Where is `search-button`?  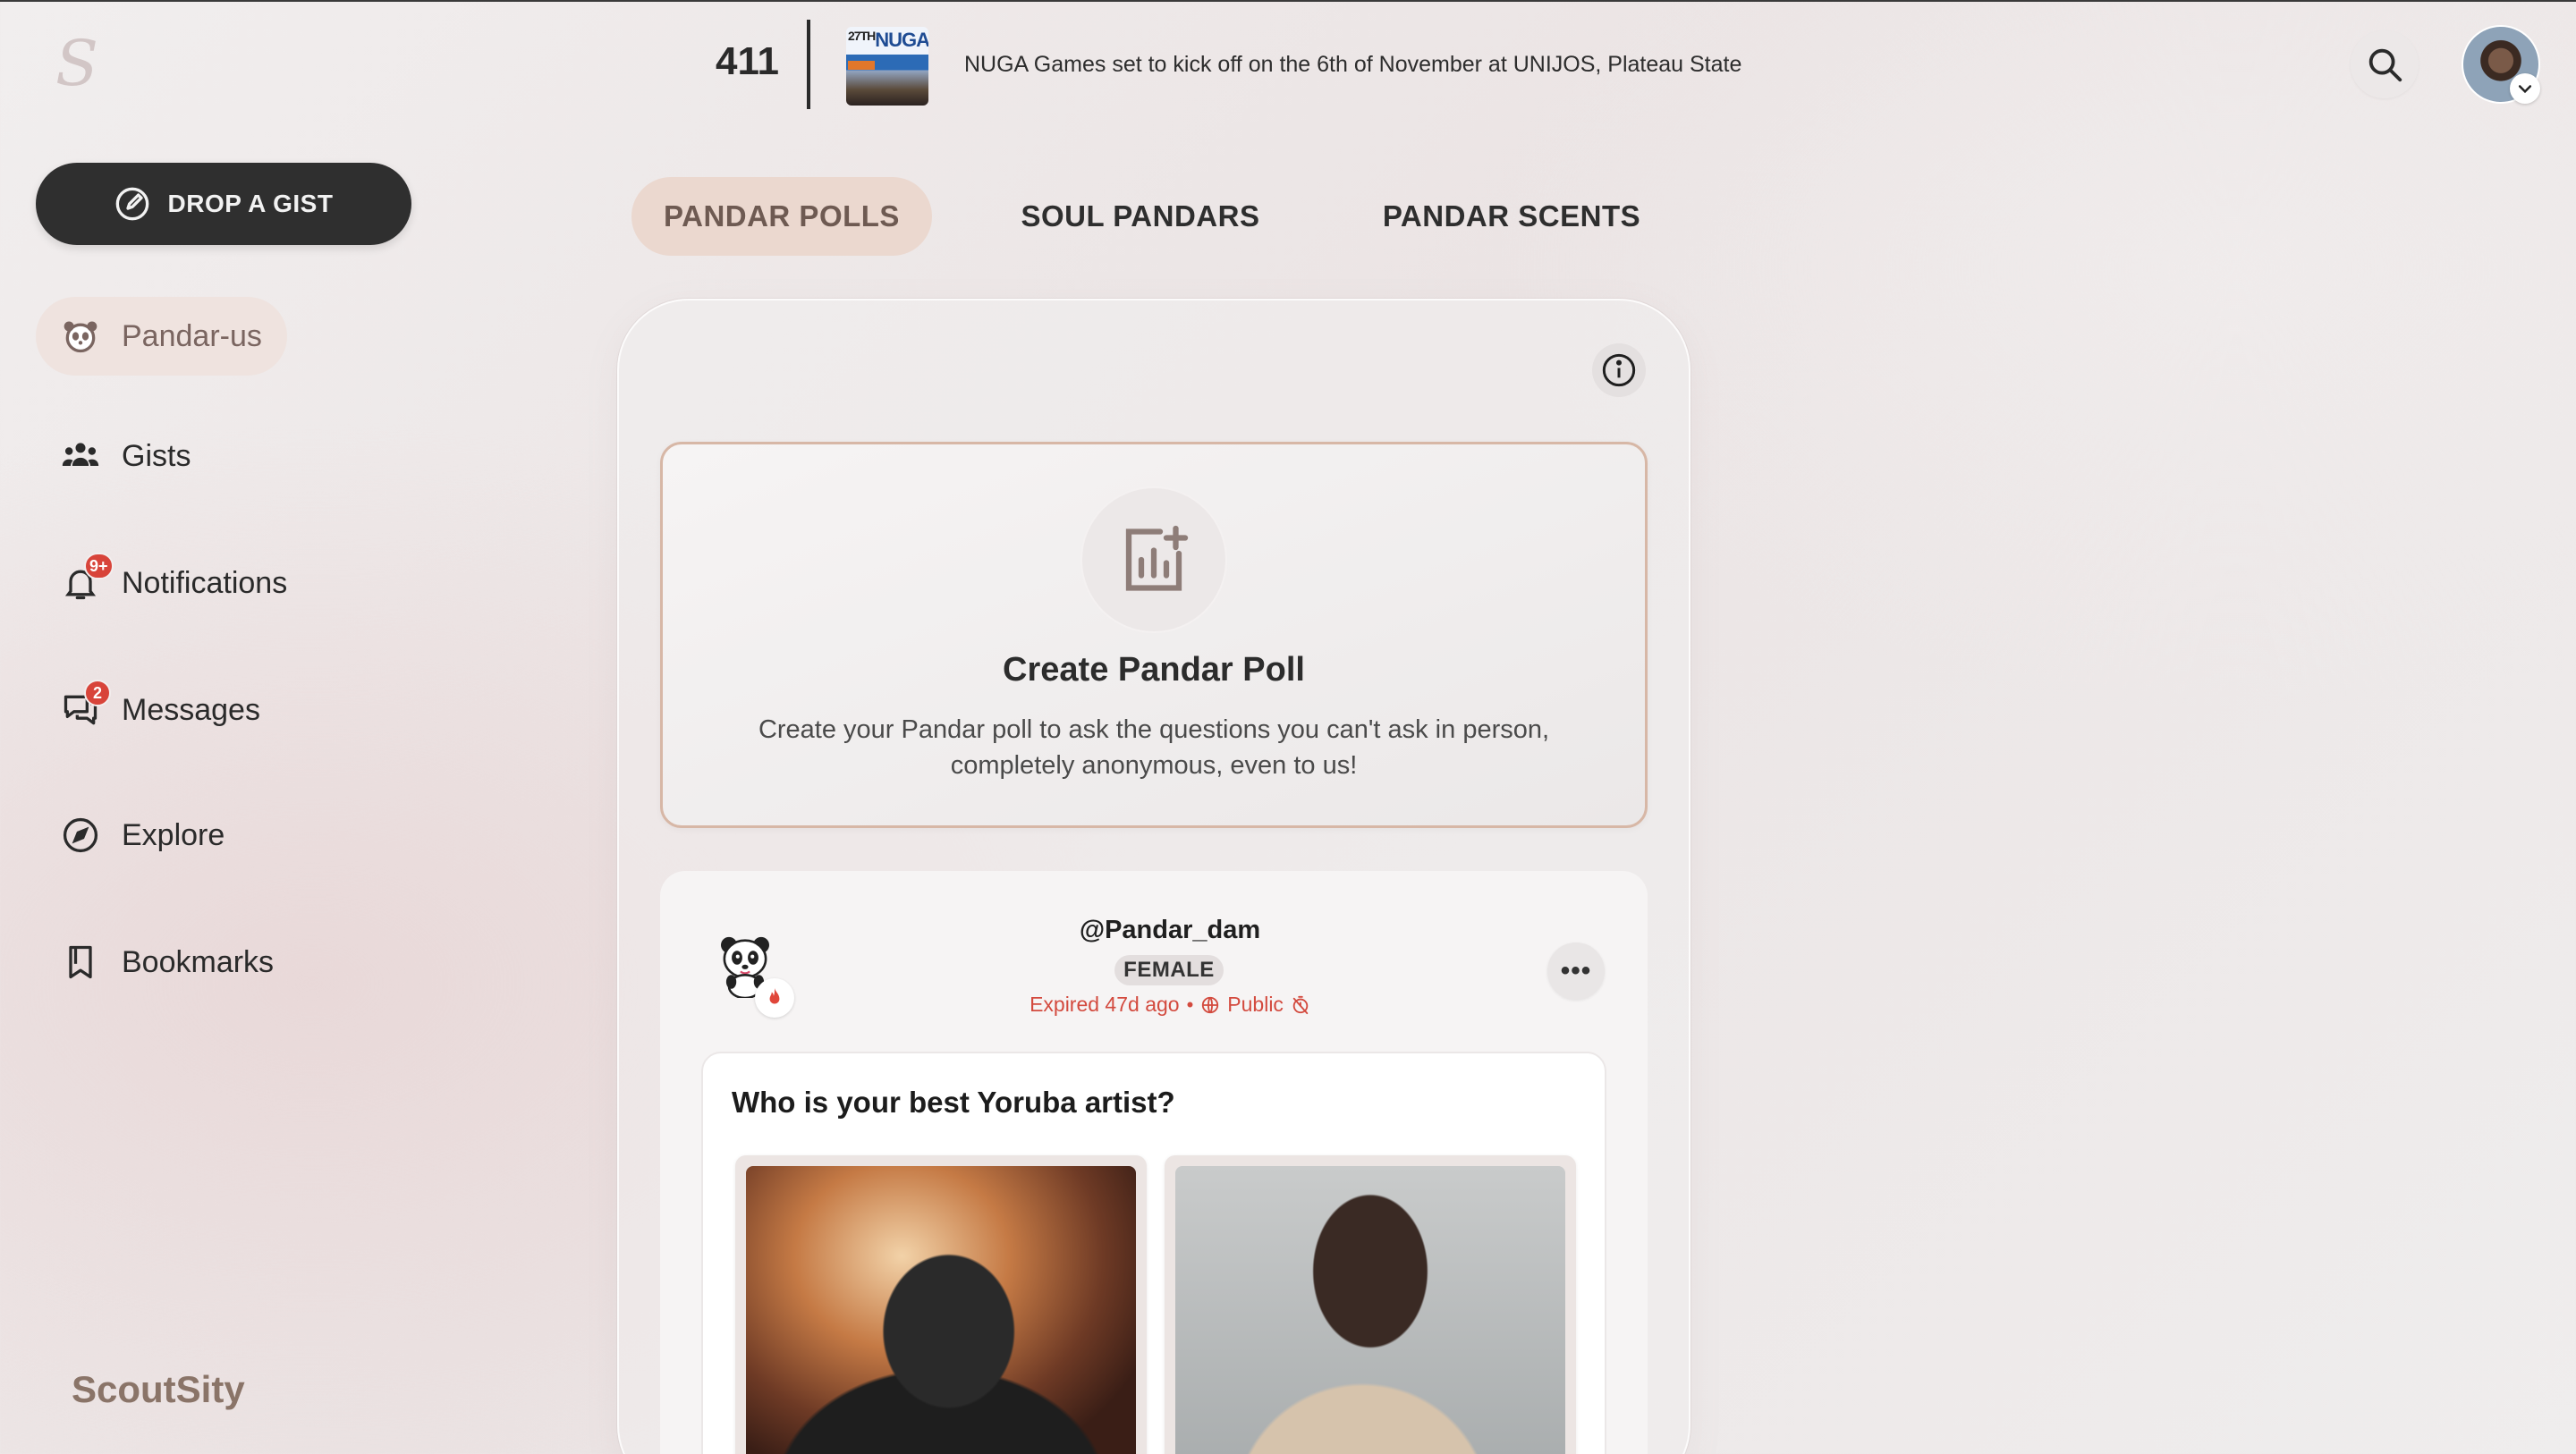
search-button is located at coordinates (2385, 64).